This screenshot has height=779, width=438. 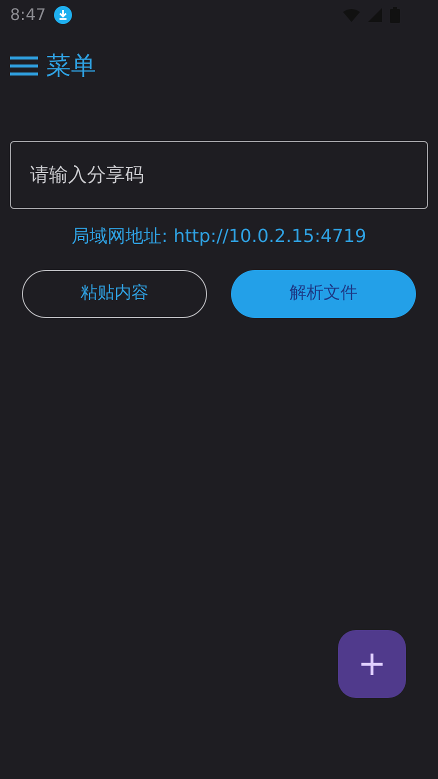 I want to click on parse-file-button: 解析文件, so click(x=323, y=294).